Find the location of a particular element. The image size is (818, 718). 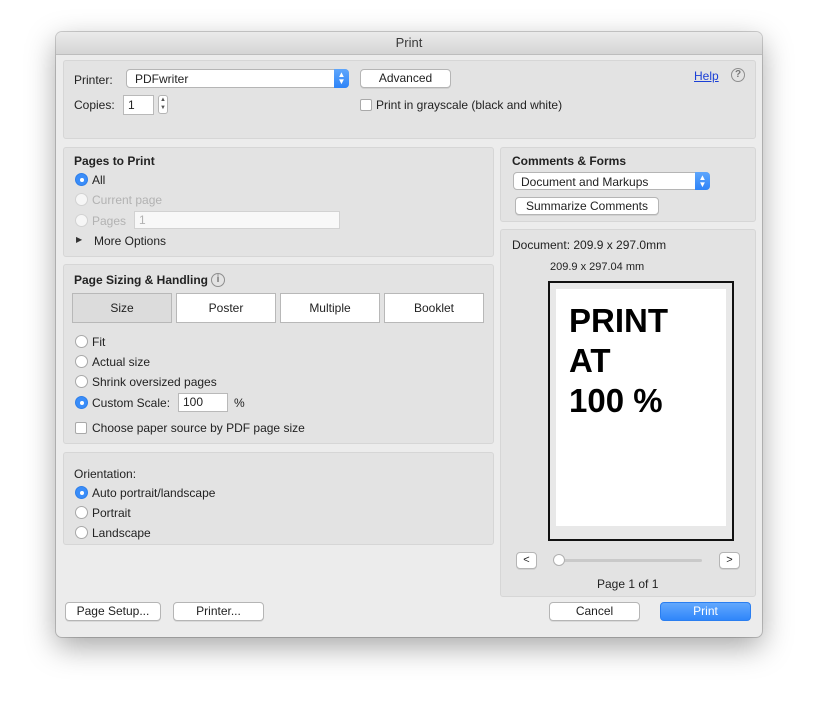

comments-forms-select: Document and Markups ▲ ▼ is located at coordinates (611, 181).